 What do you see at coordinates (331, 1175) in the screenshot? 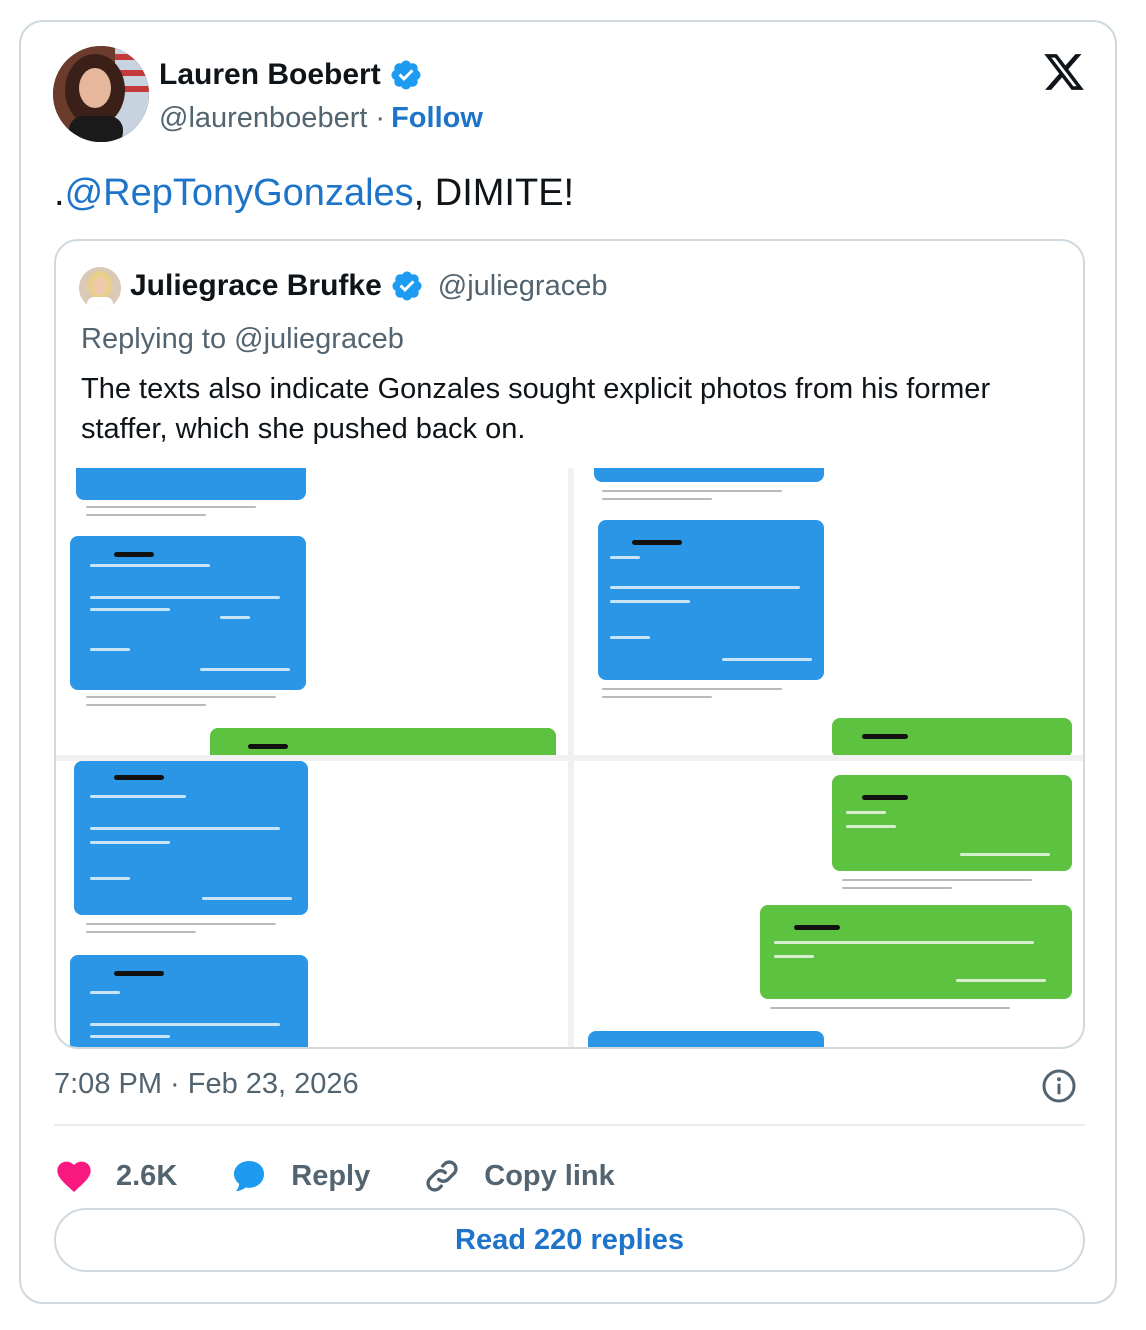
I see `reply-label: Reply` at bounding box center [331, 1175].